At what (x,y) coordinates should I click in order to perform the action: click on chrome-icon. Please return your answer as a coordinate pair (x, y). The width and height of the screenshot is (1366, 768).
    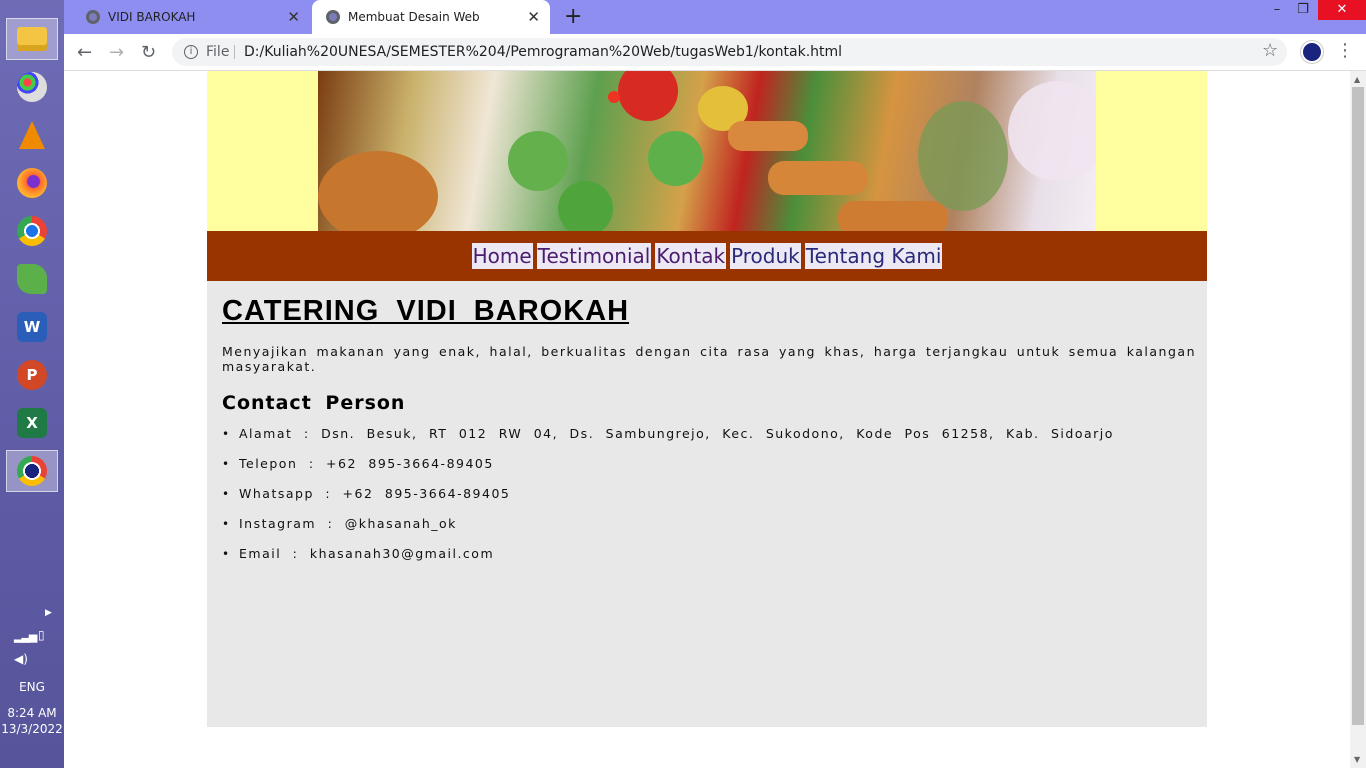
    Looking at the image, I should click on (32, 231).